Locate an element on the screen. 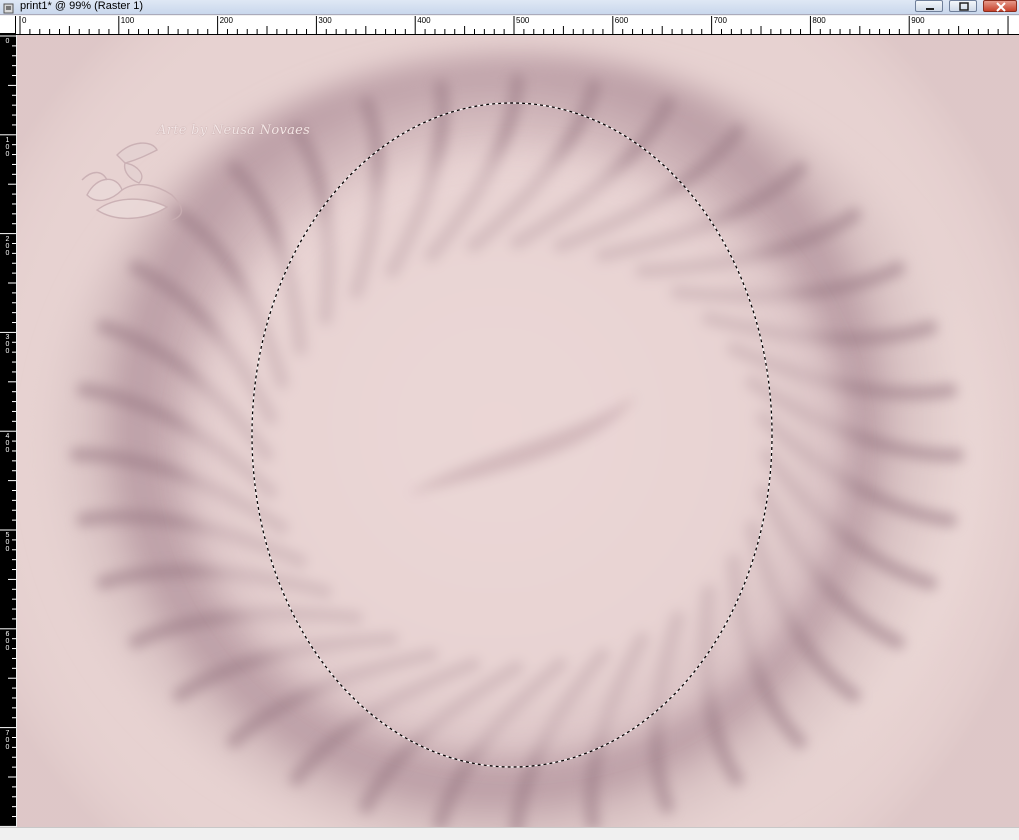 The width and height of the screenshot is (1019, 840). watermark-text: Arte by Neusa Novaes is located at coordinates (234, 130).